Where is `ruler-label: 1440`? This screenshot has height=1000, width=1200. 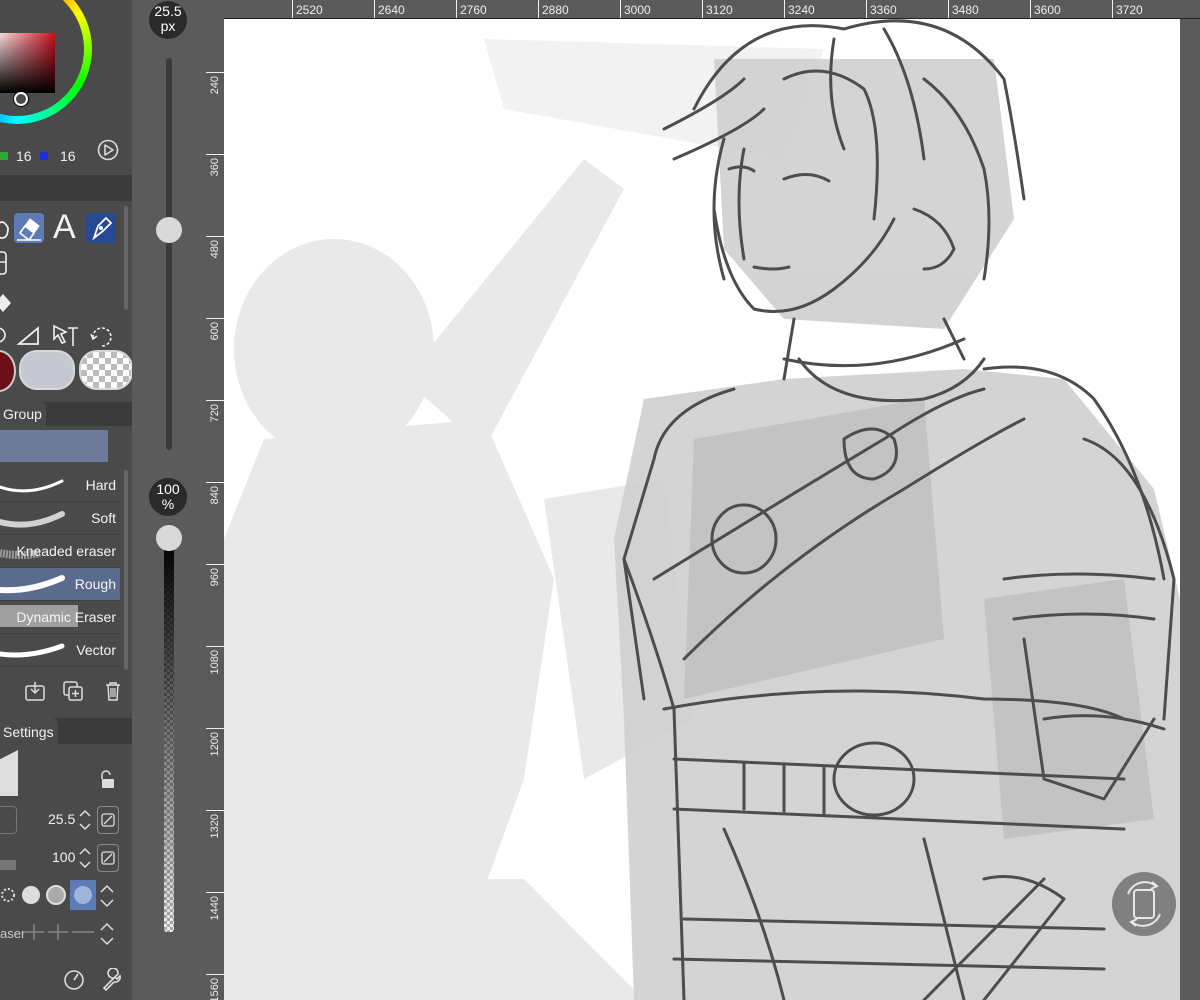 ruler-label: 1440 is located at coordinates (215, 908).